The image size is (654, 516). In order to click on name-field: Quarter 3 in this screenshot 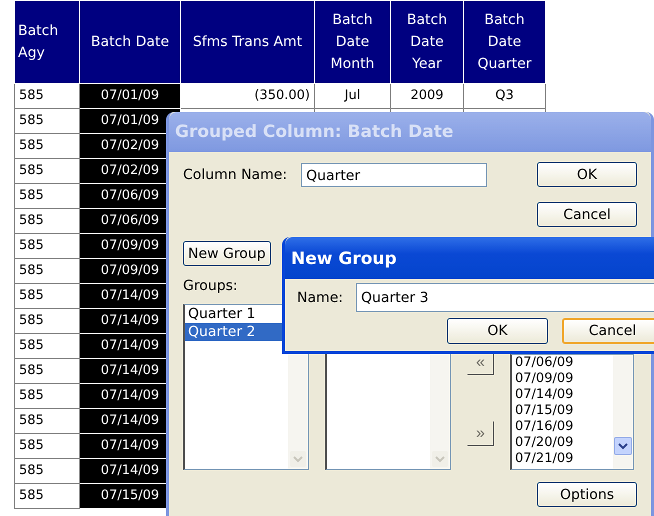, I will do `click(505, 297)`.